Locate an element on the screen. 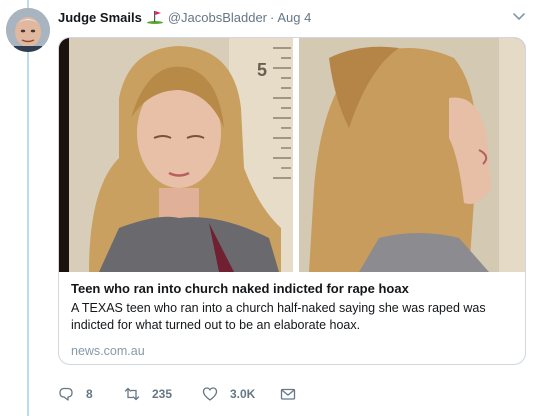 The width and height of the screenshot is (540, 416). reply-icon is located at coordinates (66, 394).